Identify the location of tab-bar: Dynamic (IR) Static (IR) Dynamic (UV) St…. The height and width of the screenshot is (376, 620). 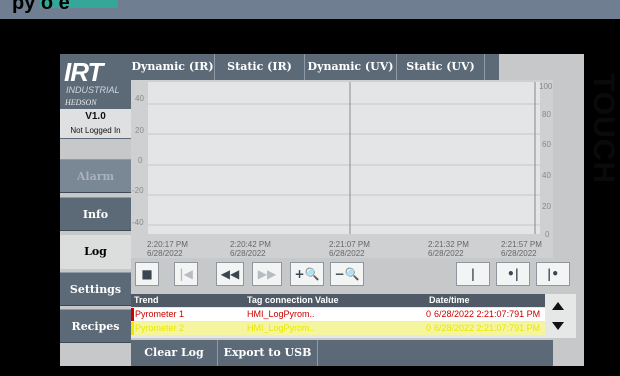
(315, 67).